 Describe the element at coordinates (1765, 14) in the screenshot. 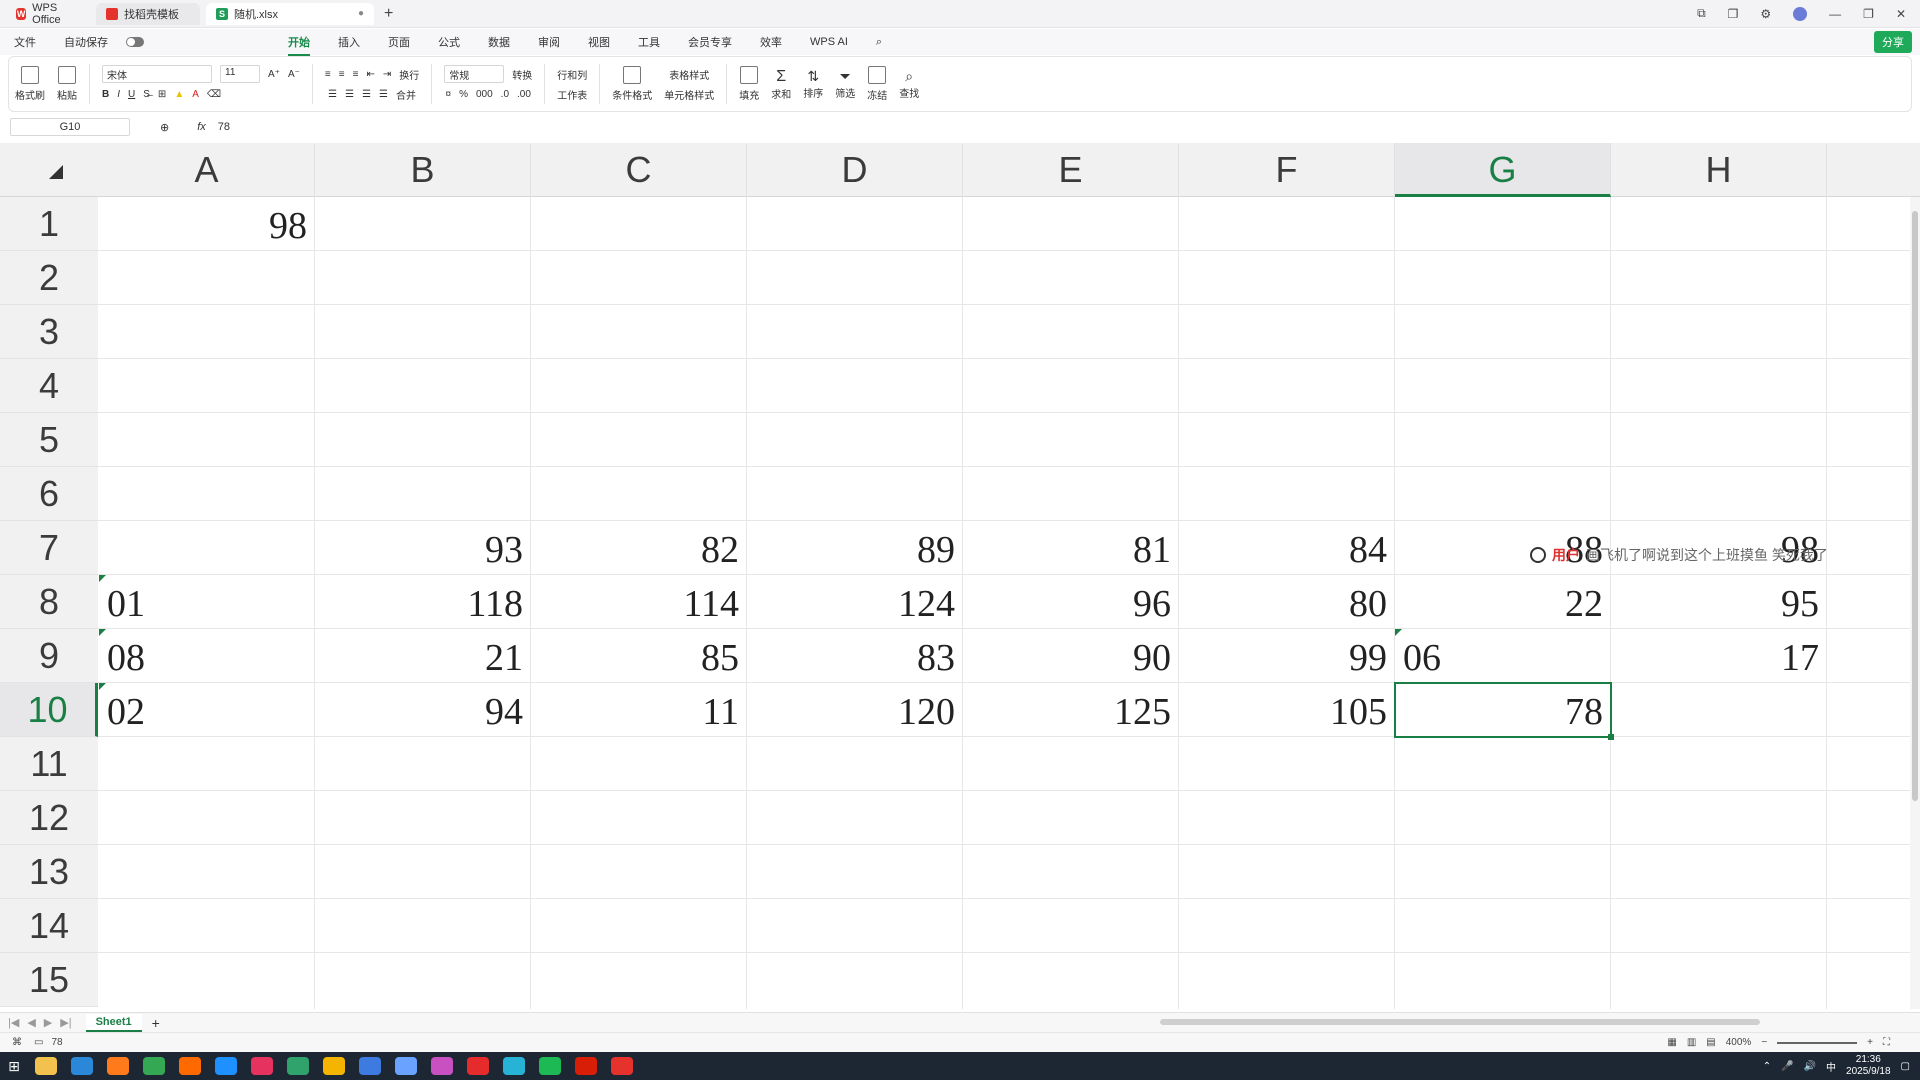

I see `settings-icon: ⚙` at that location.